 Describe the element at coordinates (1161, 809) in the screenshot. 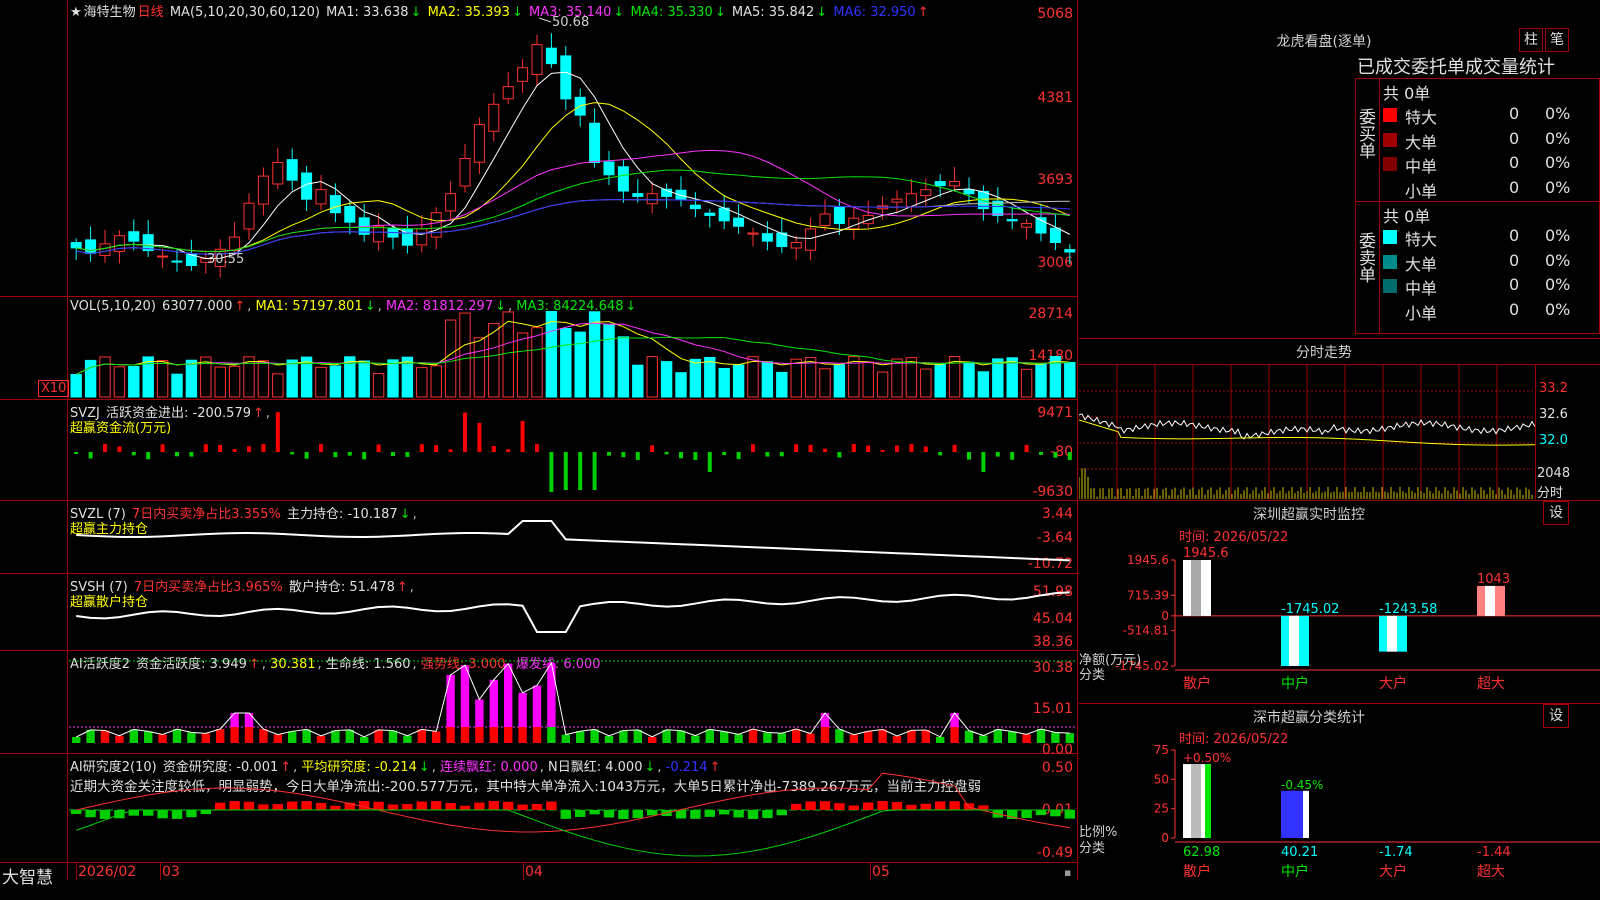

I see `chart-axis-label: 25` at that location.